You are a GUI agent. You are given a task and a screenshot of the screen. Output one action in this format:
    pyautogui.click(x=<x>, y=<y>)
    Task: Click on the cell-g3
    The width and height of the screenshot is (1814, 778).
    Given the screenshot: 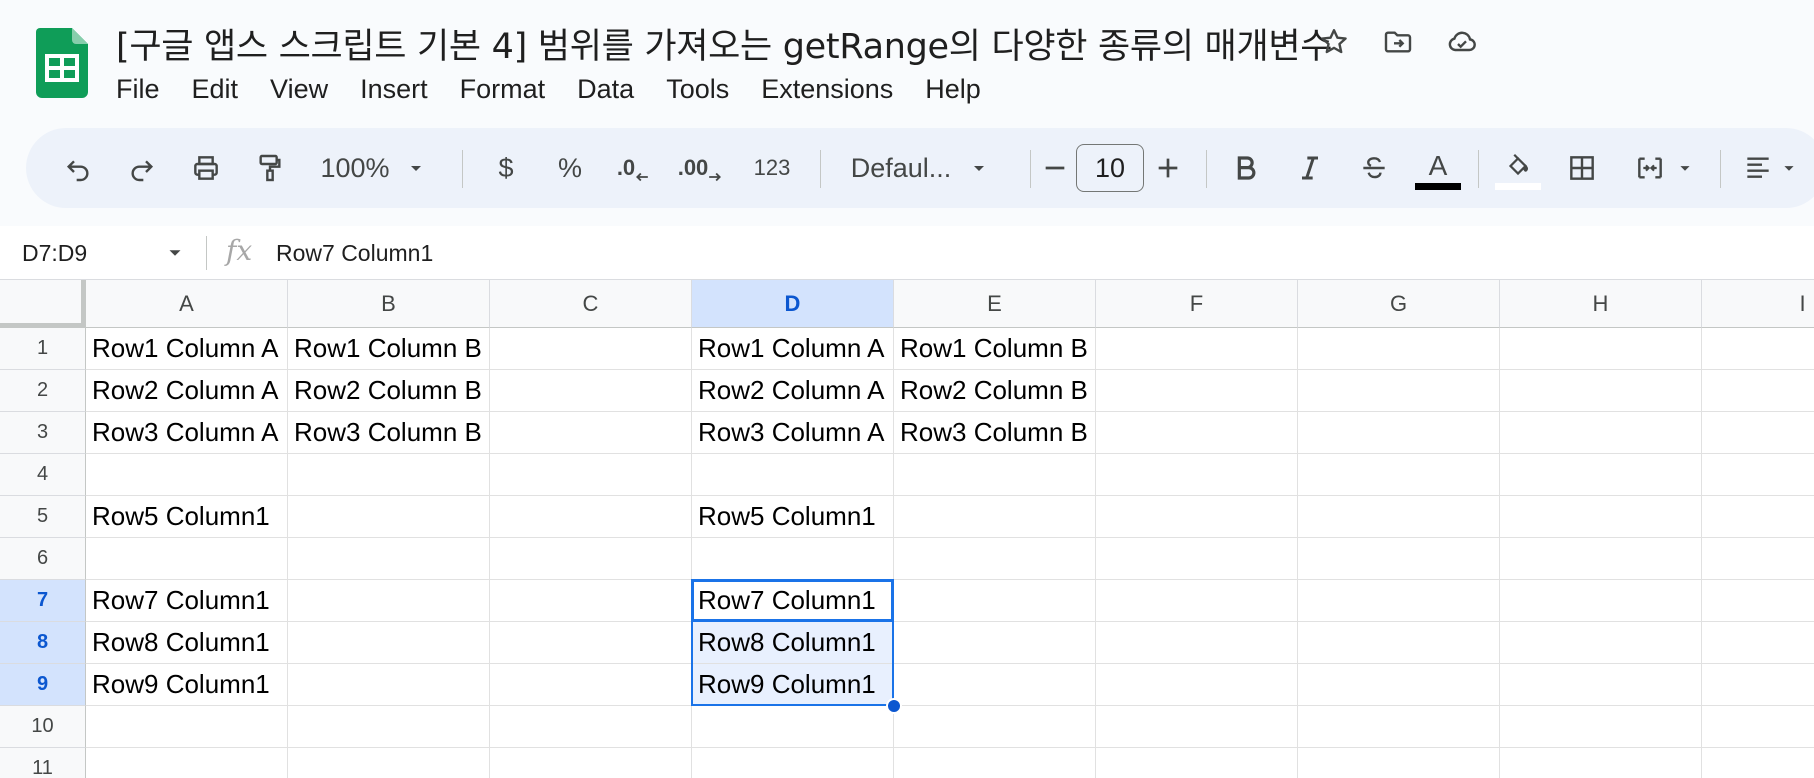 What is the action you would take?
    pyautogui.click(x=1399, y=433)
    